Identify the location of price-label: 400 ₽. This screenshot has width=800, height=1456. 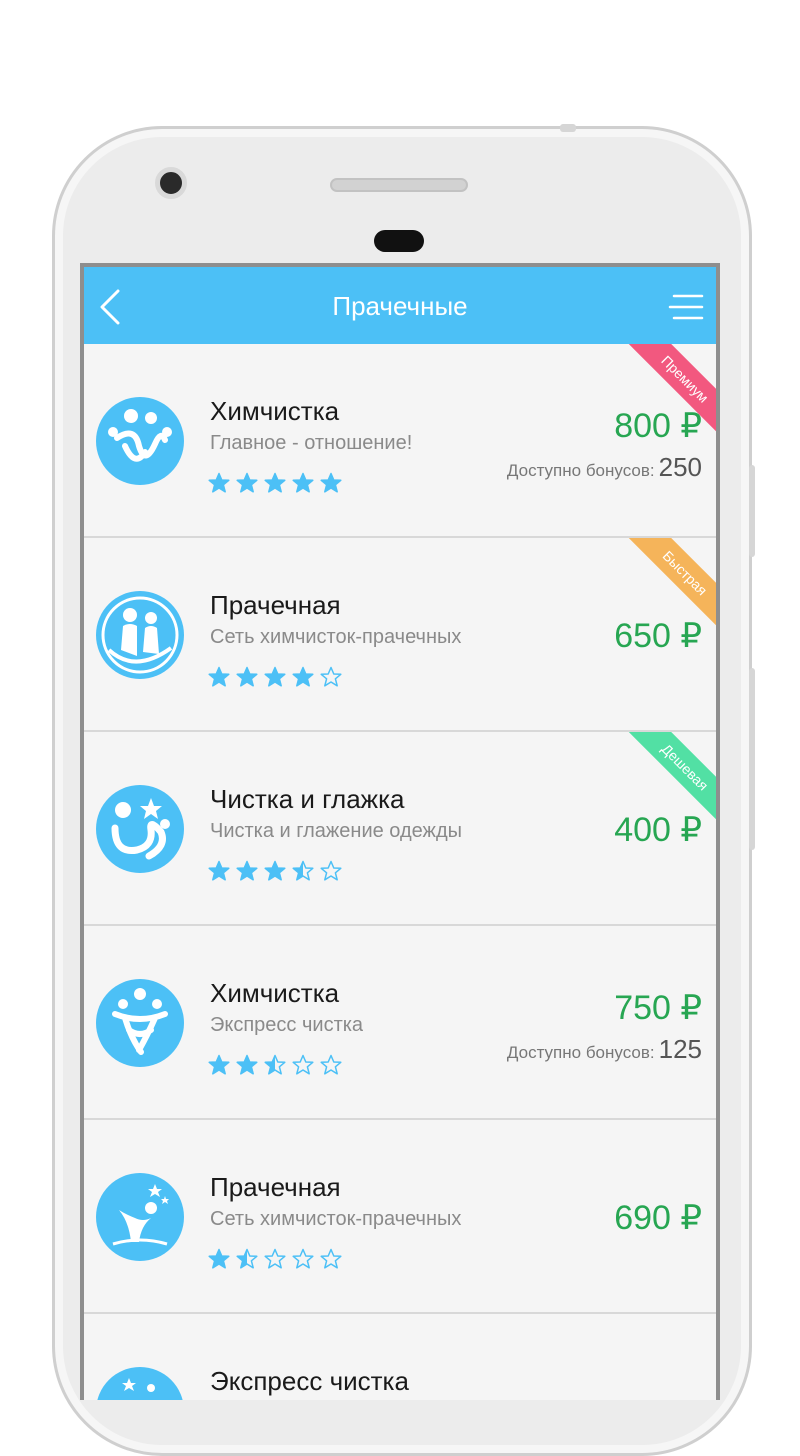
(658, 830).